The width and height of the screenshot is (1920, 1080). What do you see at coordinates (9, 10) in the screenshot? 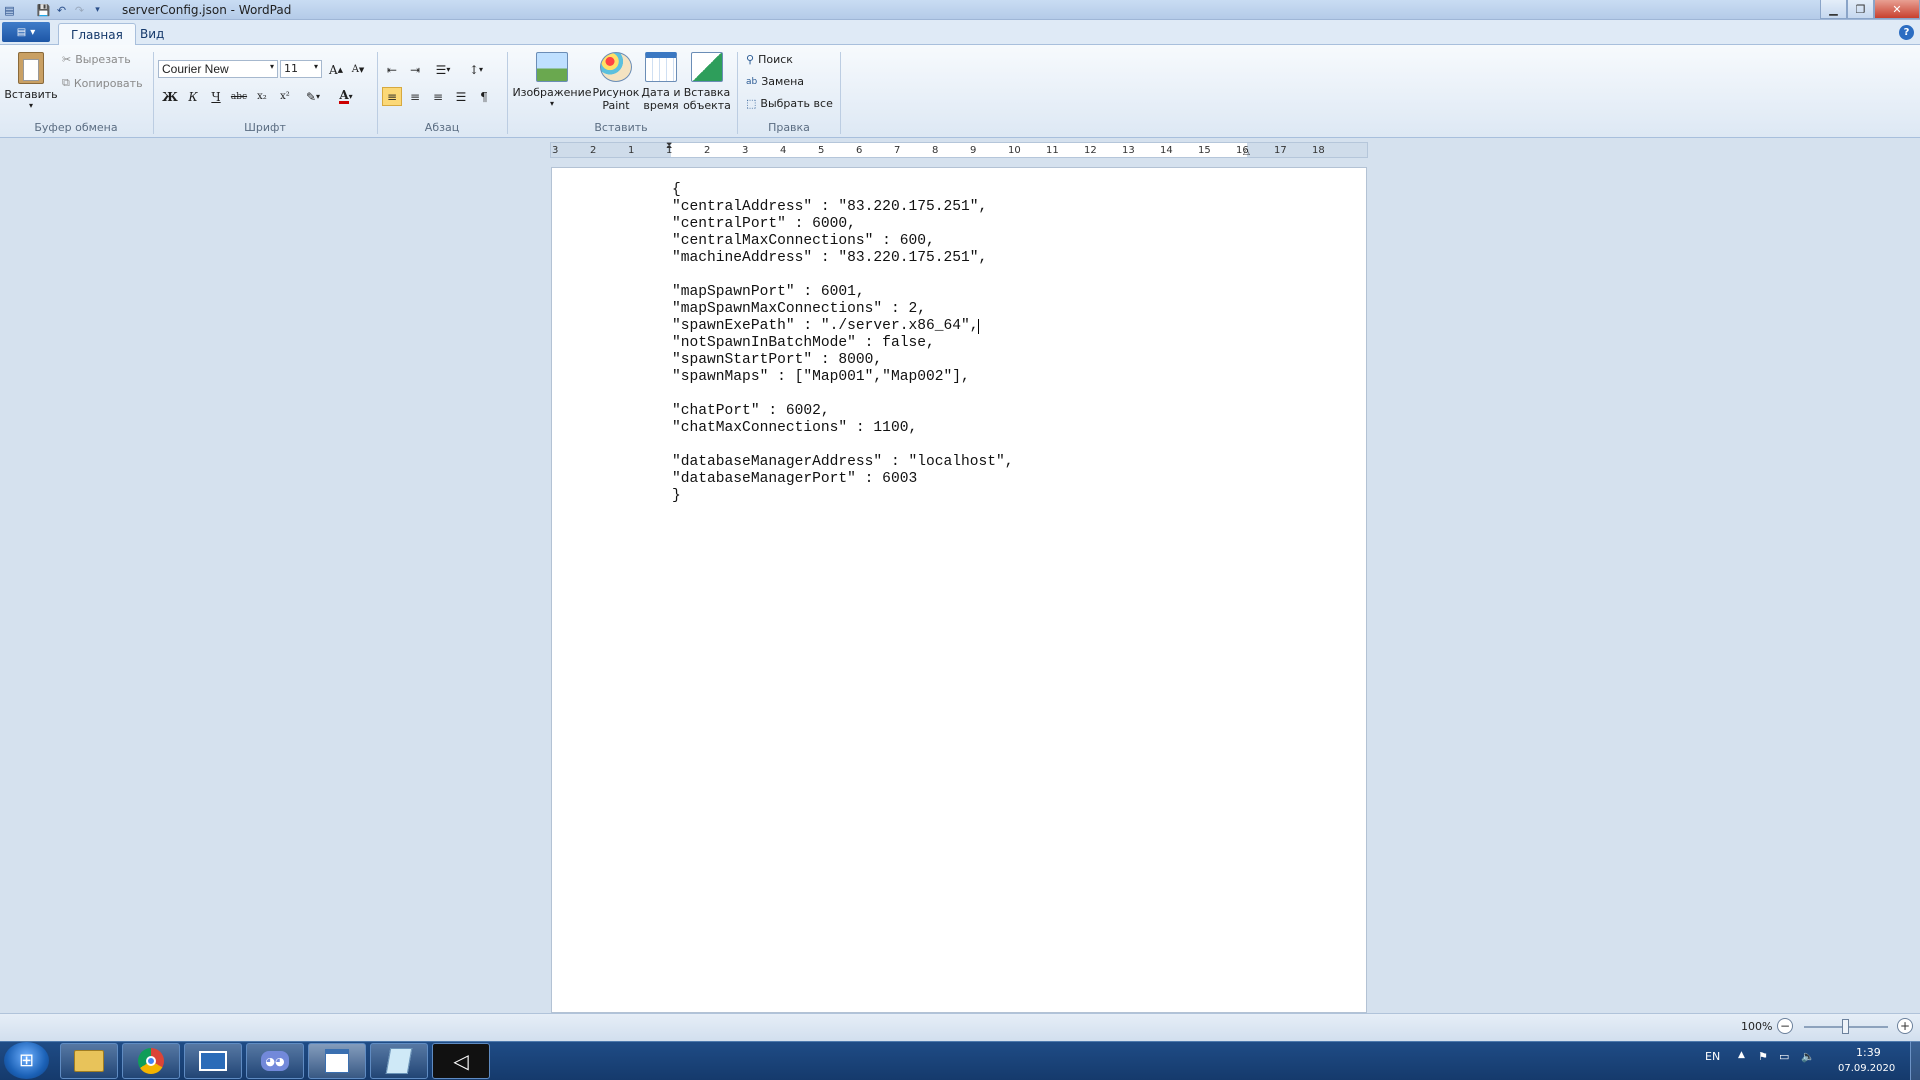
I see `wordpad-app-icon: ▤` at bounding box center [9, 10].